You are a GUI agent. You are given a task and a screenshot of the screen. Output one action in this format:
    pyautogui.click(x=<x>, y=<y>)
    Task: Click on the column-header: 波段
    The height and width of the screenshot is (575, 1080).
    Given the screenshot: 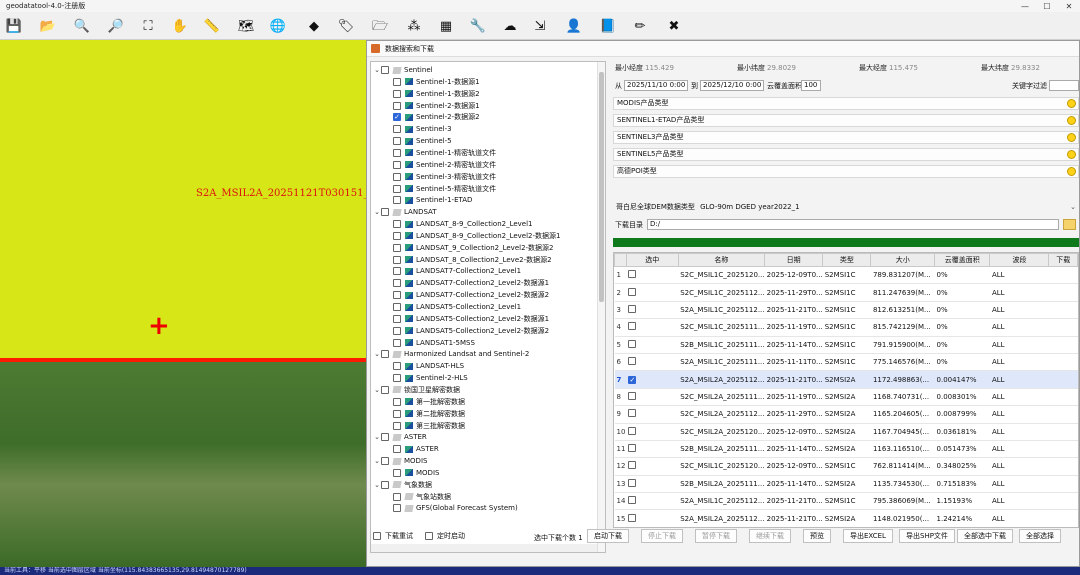 What is the action you would take?
    pyautogui.click(x=1019, y=260)
    